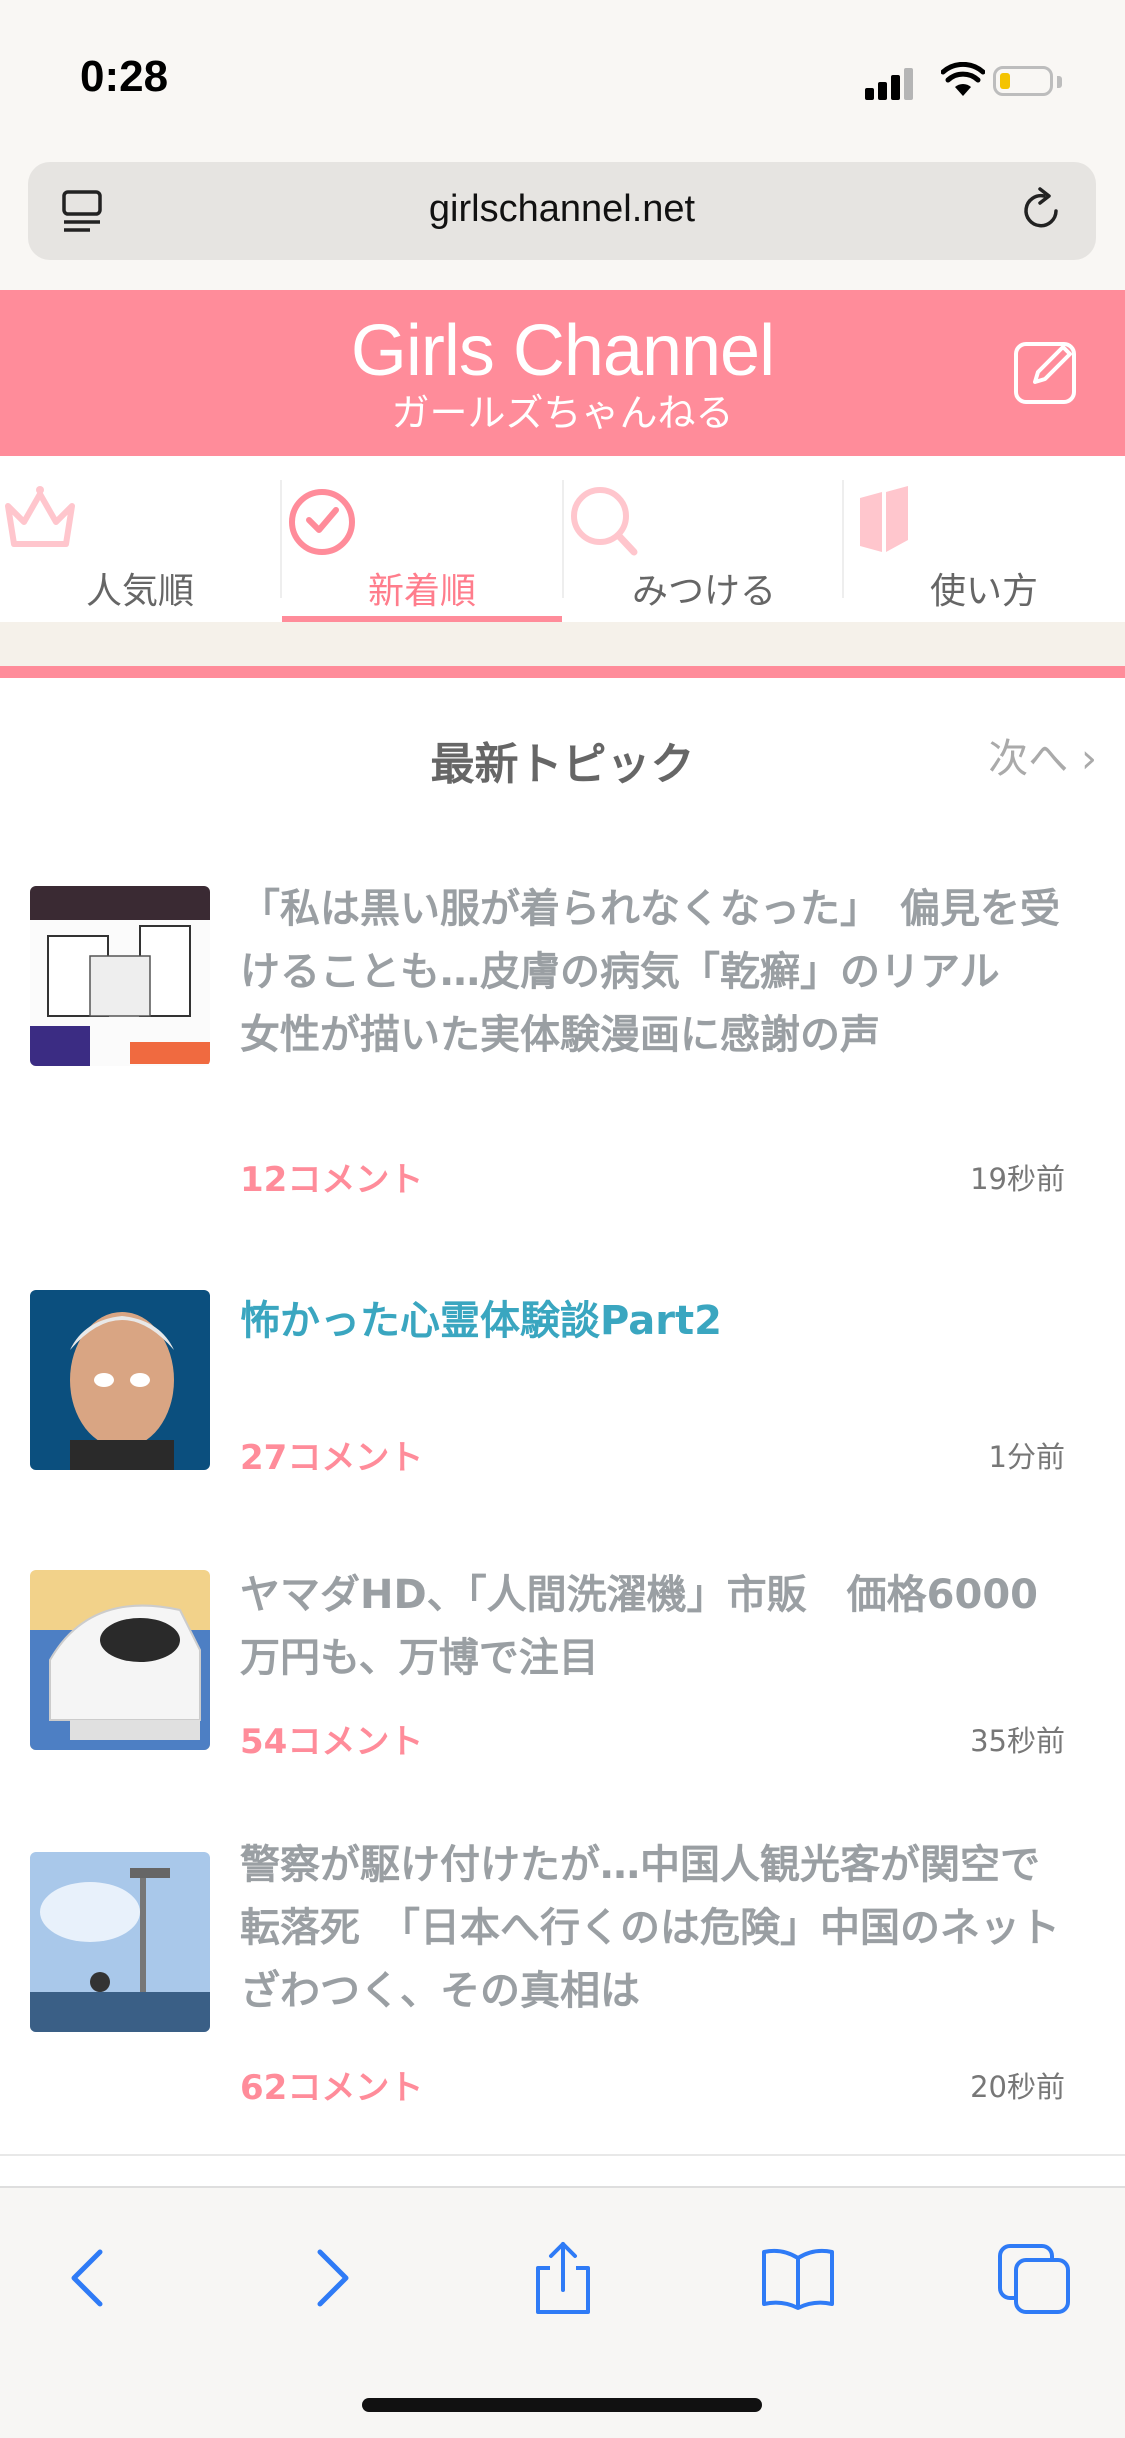  I want to click on section-title: 最新トピック, so click(562, 764).